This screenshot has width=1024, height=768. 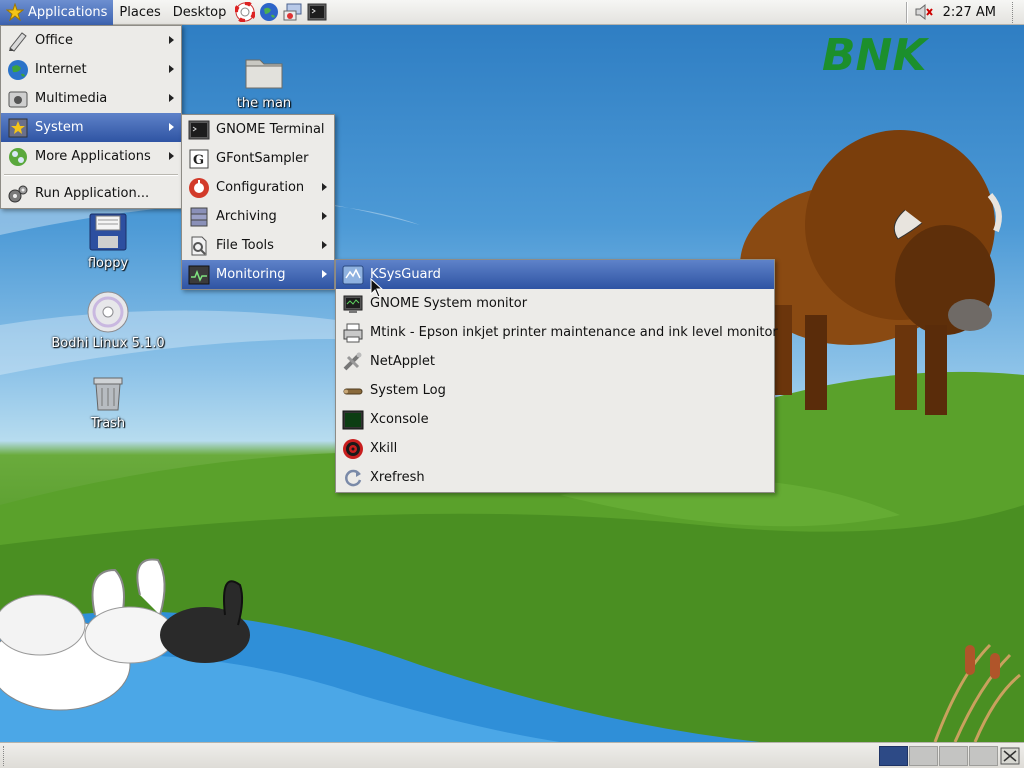 I want to click on help-icon, so click(x=245, y=12).